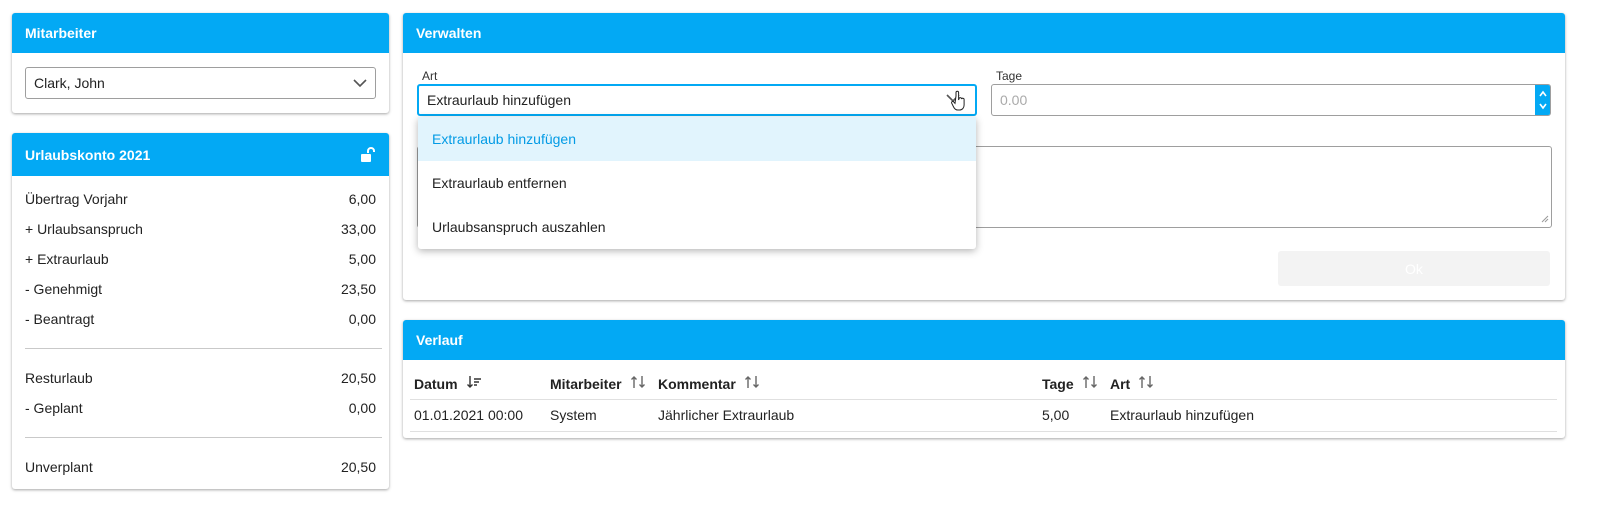 The image size is (1607, 506). What do you see at coordinates (697, 100) in the screenshot?
I see `art-select: Extraurlaub hinzufügen` at bounding box center [697, 100].